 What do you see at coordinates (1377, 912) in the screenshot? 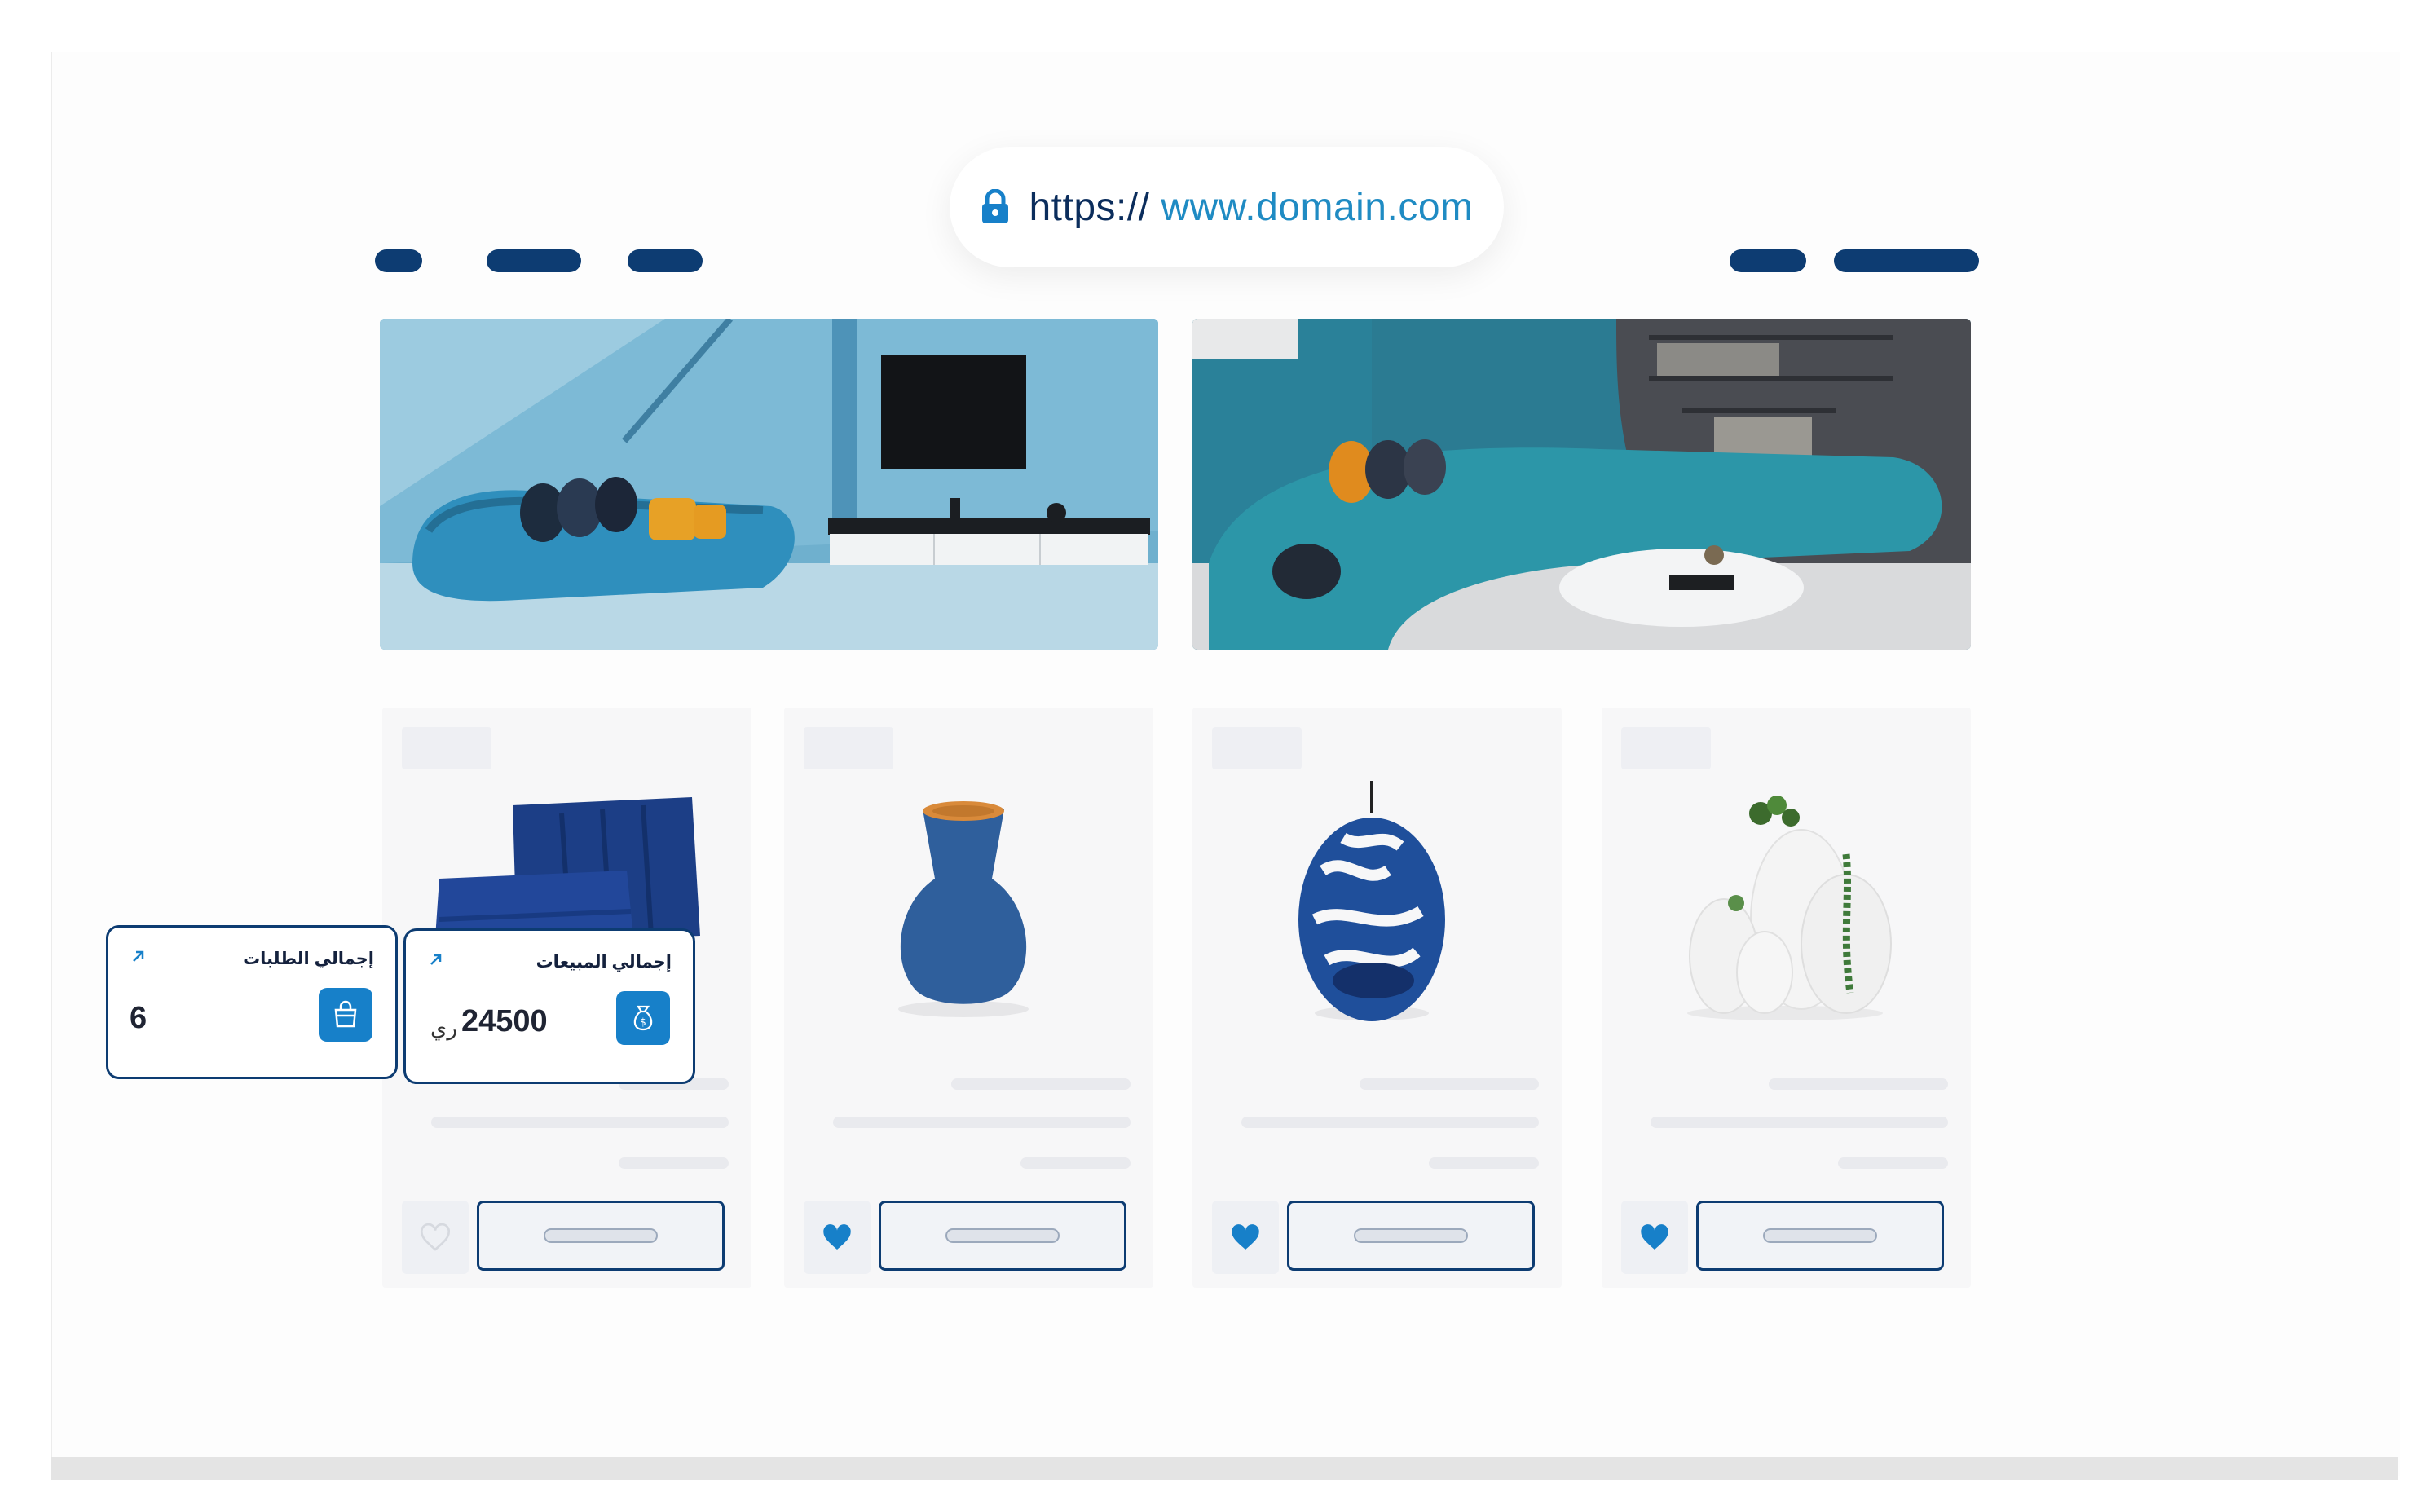
I see `product-image-egg-chair` at bounding box center [1377, 912].